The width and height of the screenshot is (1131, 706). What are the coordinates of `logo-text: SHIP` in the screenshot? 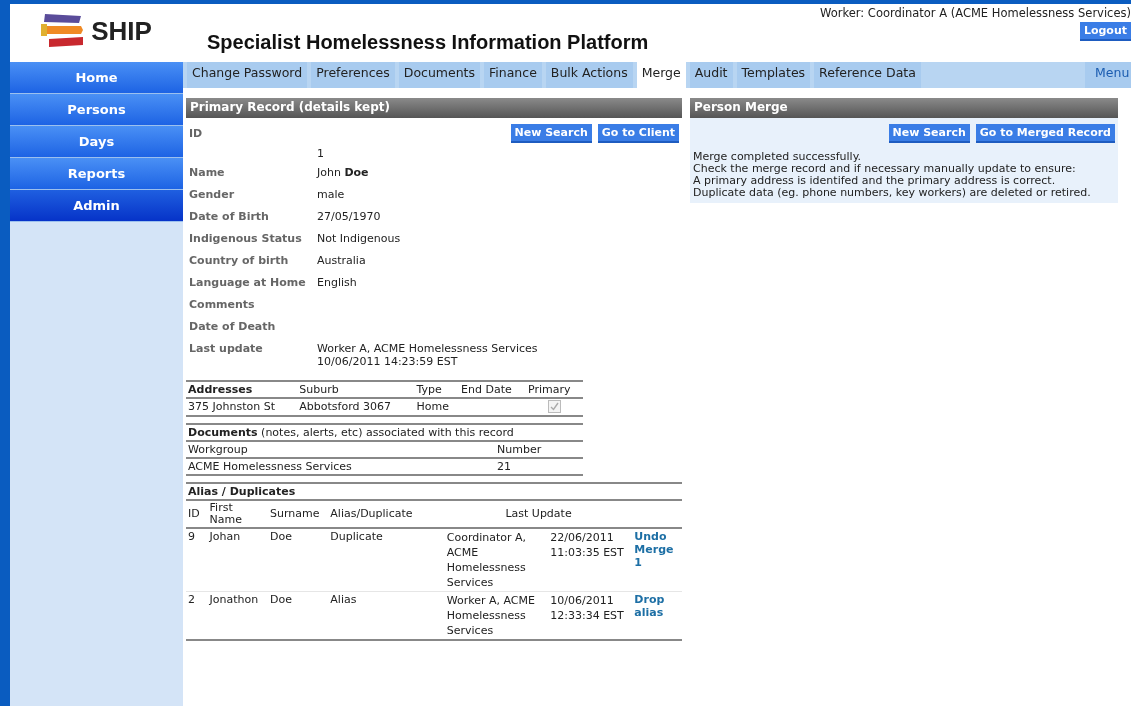 It's located at (121, 31).